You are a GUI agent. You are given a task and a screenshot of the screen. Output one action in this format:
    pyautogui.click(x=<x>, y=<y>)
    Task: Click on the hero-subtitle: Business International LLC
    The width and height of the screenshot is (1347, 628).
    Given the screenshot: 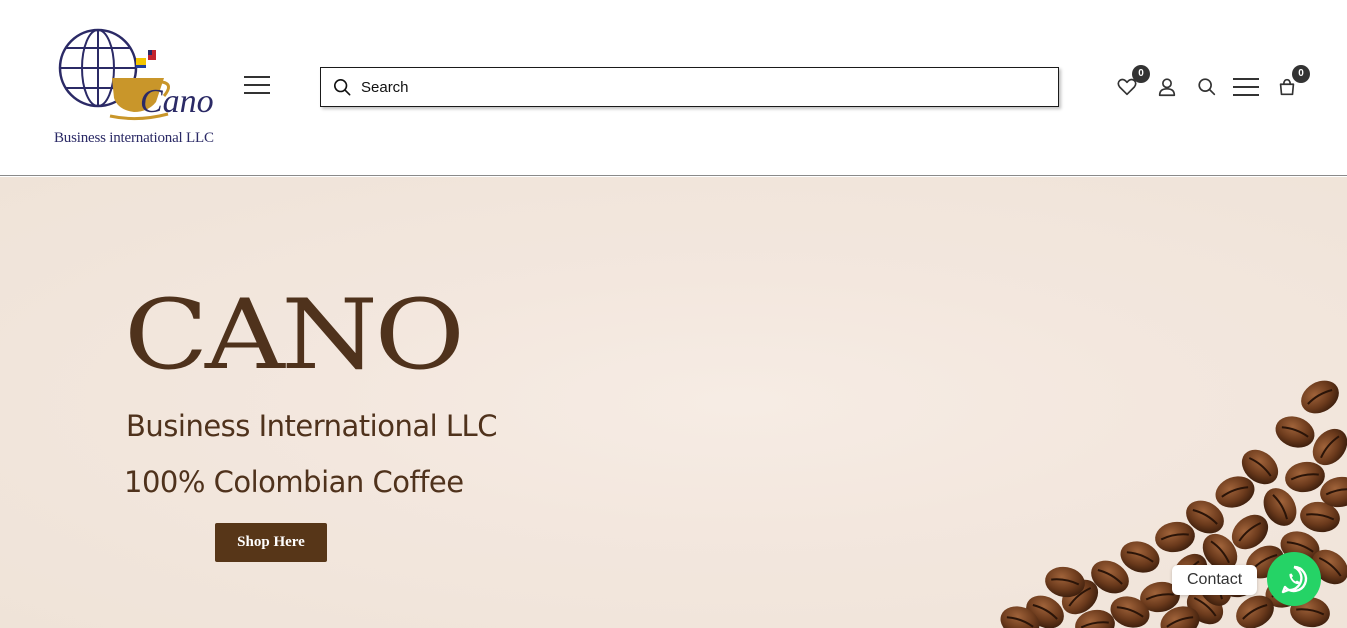 What is the action you would take?
    pyautogui.click(x=311, y=426)
    